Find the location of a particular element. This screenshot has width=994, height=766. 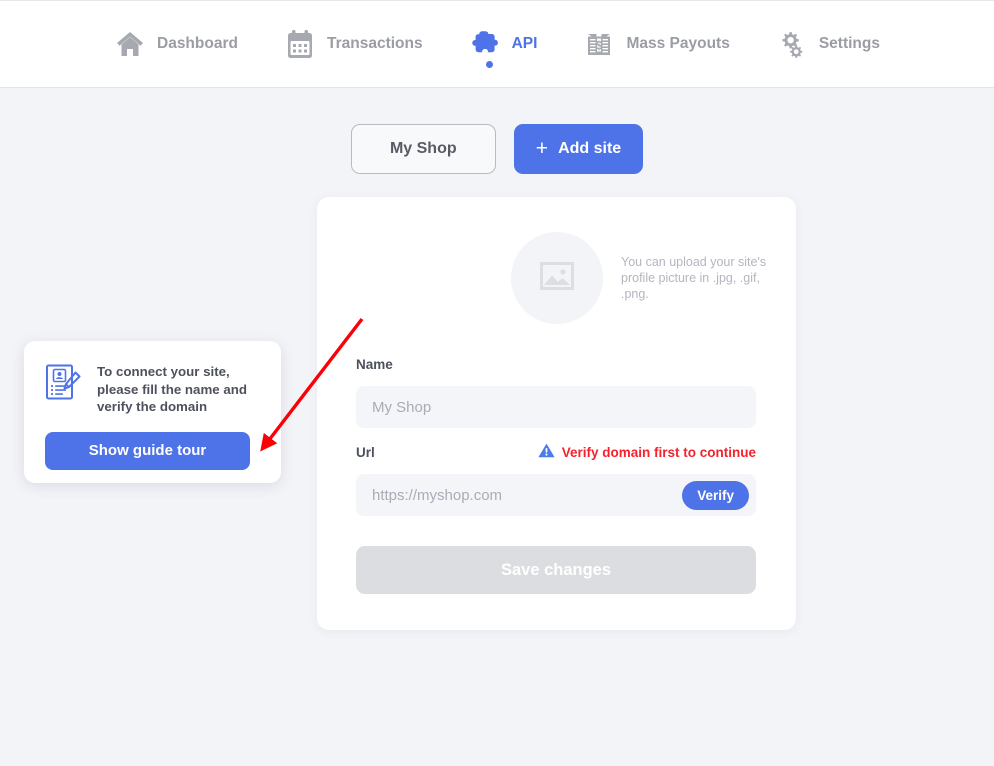

profile-picture-upload is located at coordinates (557, 278).